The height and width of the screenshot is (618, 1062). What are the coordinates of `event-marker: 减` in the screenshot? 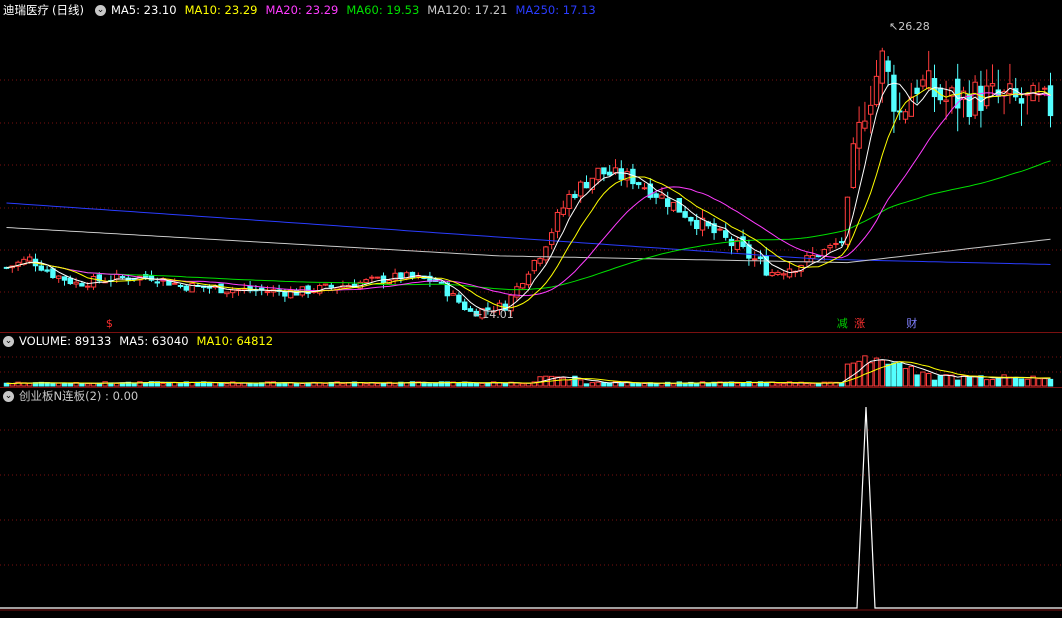 It's located at (842, 324).